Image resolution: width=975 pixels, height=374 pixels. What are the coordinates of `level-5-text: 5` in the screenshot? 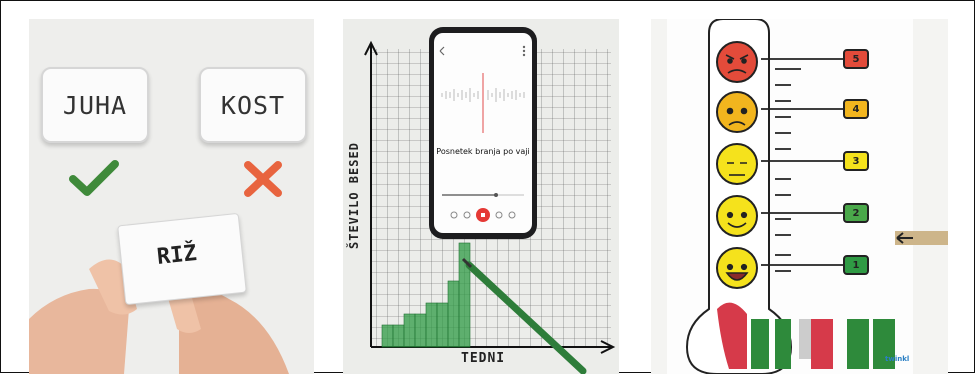 It's located at (856, 59).